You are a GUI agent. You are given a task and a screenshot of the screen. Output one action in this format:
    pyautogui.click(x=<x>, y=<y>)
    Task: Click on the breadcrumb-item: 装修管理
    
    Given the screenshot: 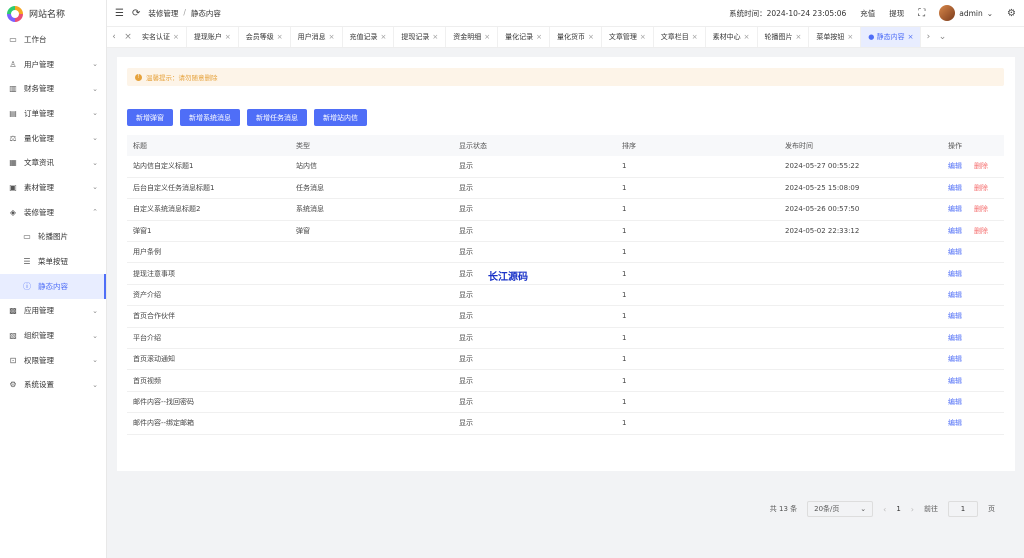 What is the action you would take?
    pyautogui.click(x=163, y=13)
    